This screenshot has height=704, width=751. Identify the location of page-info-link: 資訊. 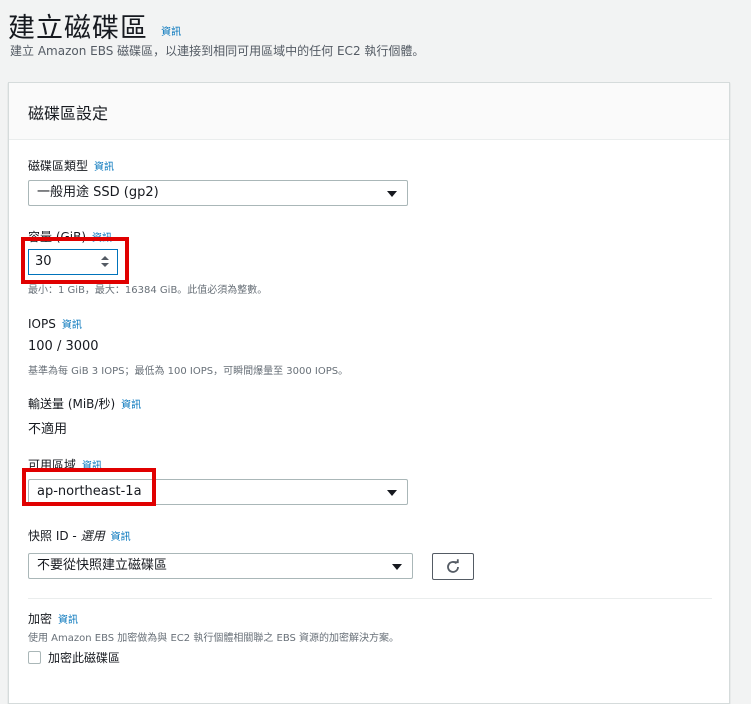
(171, 32).